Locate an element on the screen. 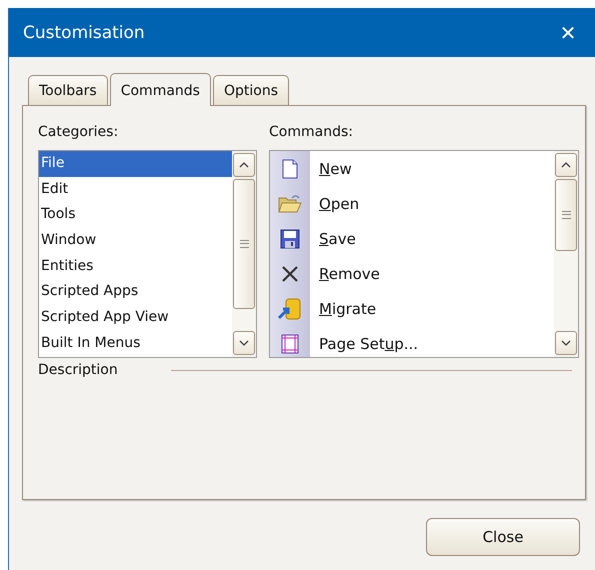 This screenshot has height=570, width=595. command-item: New is located at coordinates (331, 169).